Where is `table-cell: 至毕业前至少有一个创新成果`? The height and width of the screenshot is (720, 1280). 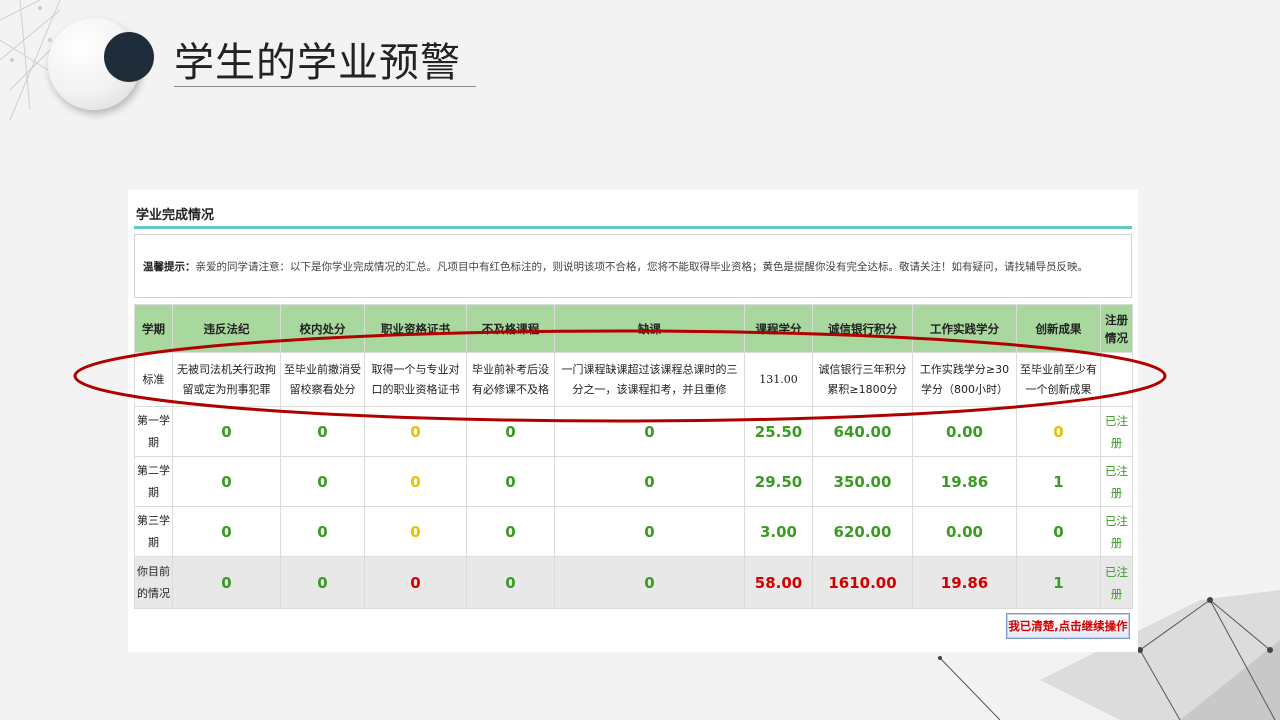
table-cell: 至毕业前至少有一个创新成果 is located at coordinates (1058, 379).